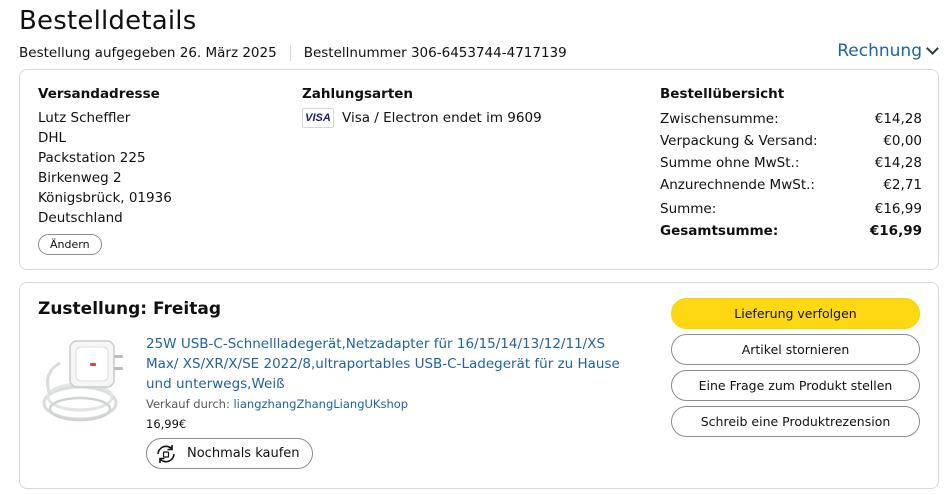  What do you see at coordinates (791, 231) in the screenshot?
I see `grand-total-row: Gesamtsumme: €16,99` at bounding box center [791, 231].